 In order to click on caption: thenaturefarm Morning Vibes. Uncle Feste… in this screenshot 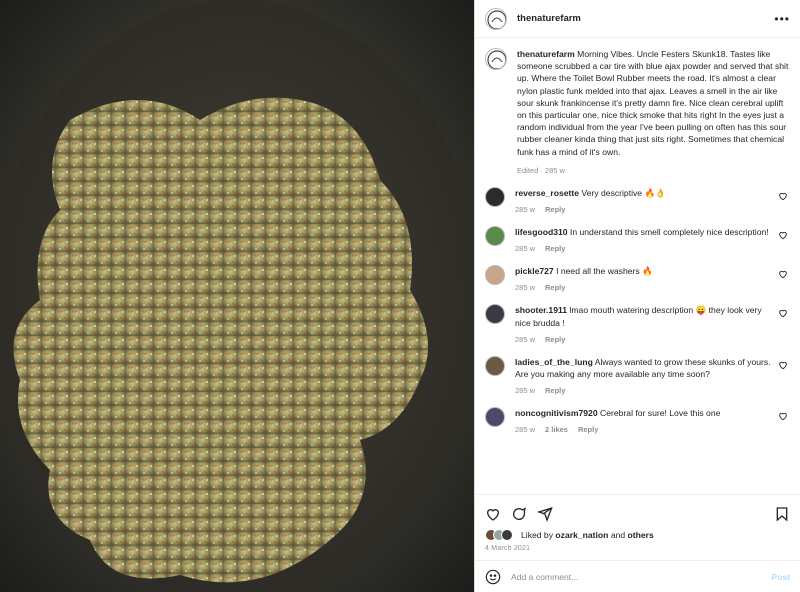, I will do `click(637, 111)`.